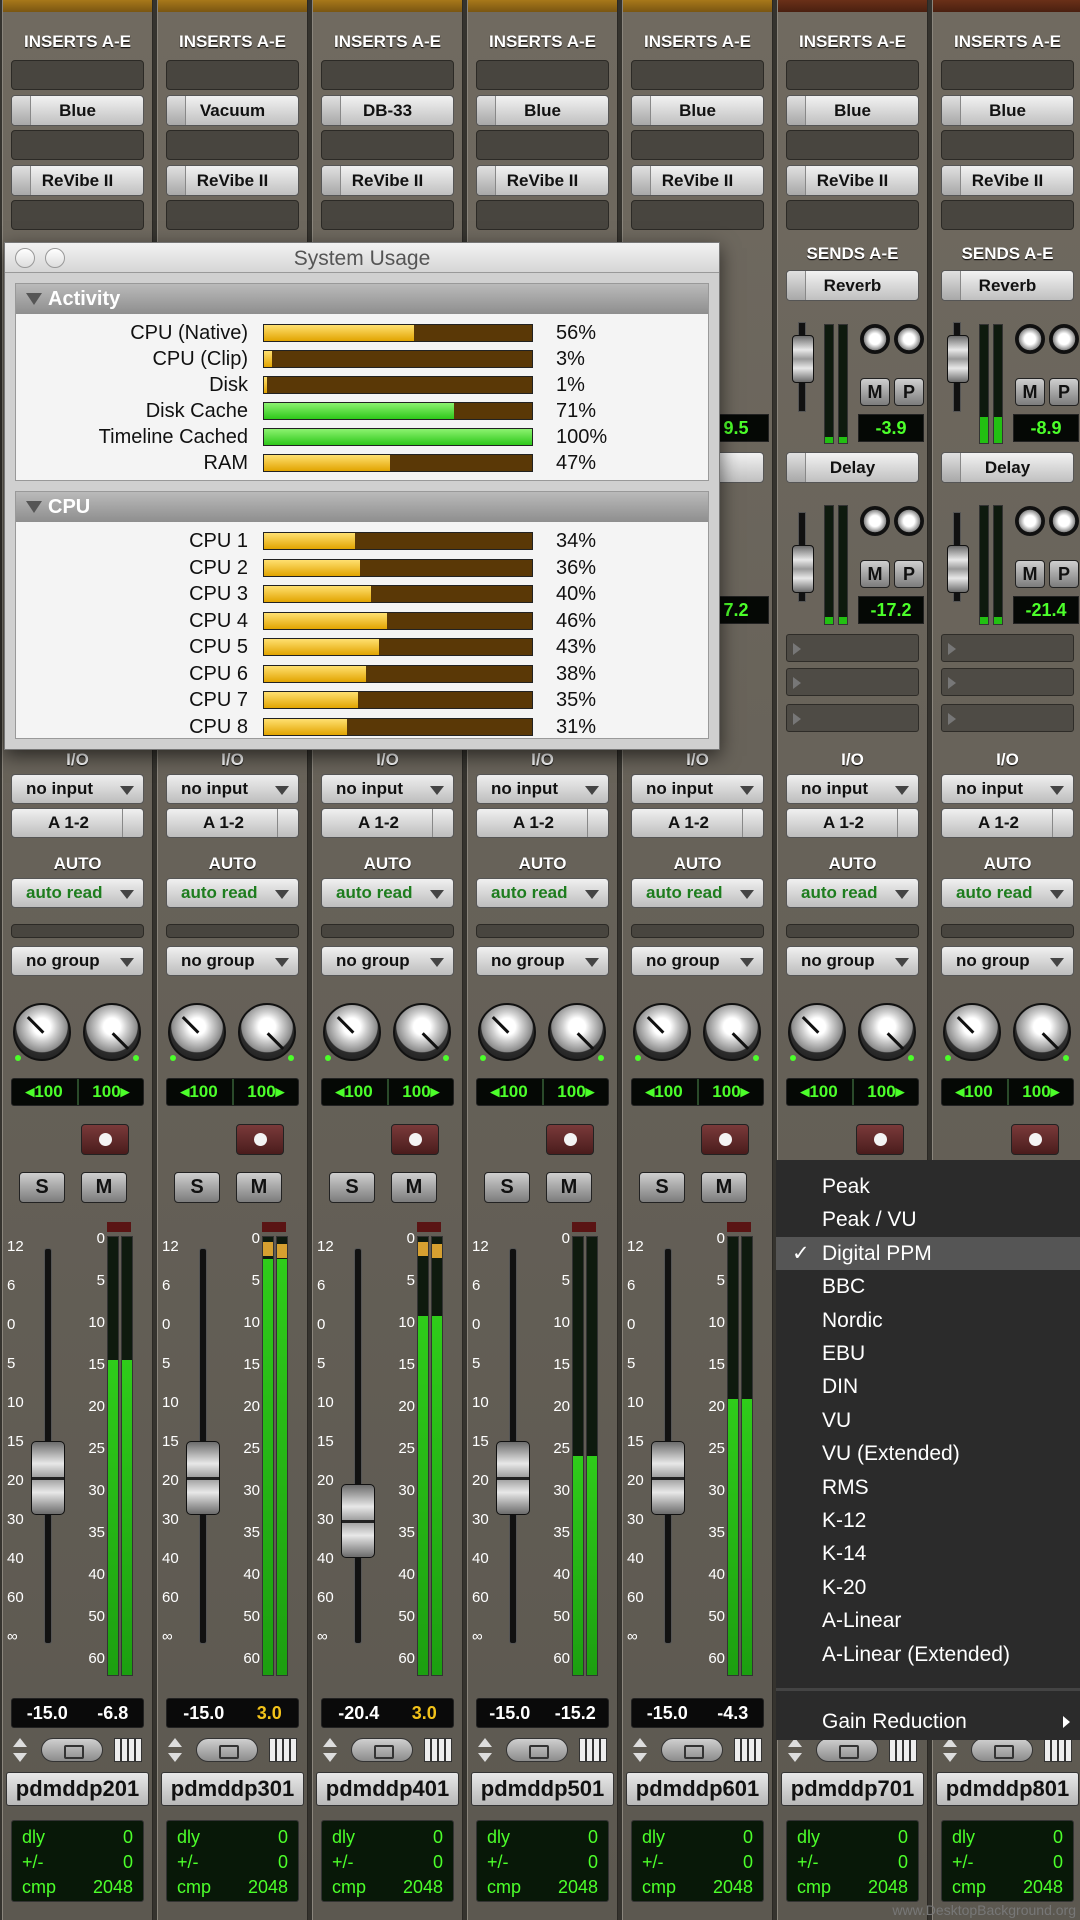 This screenshot has width=1080, height=1920. Describe the element at coordinates (928, 1186) in the screenshot. I see `menu-item: Peak` at that location.